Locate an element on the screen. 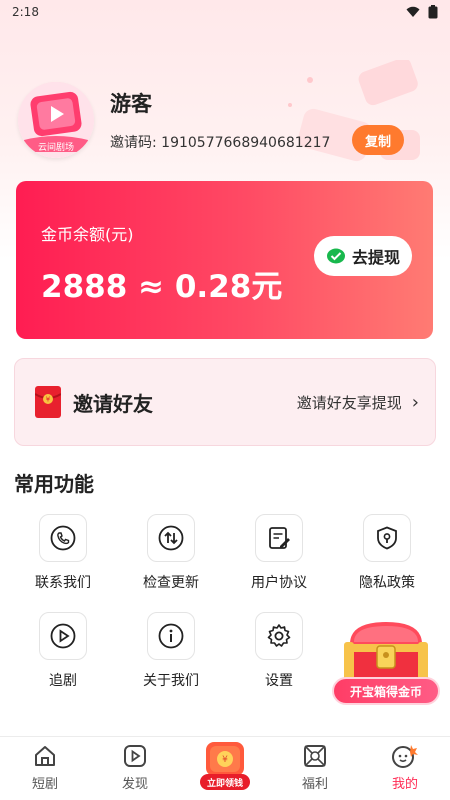 Image resolution: width=450 pixels, height=800 pixels. feature-label: 追剧 is located at coordinates (63, 681).